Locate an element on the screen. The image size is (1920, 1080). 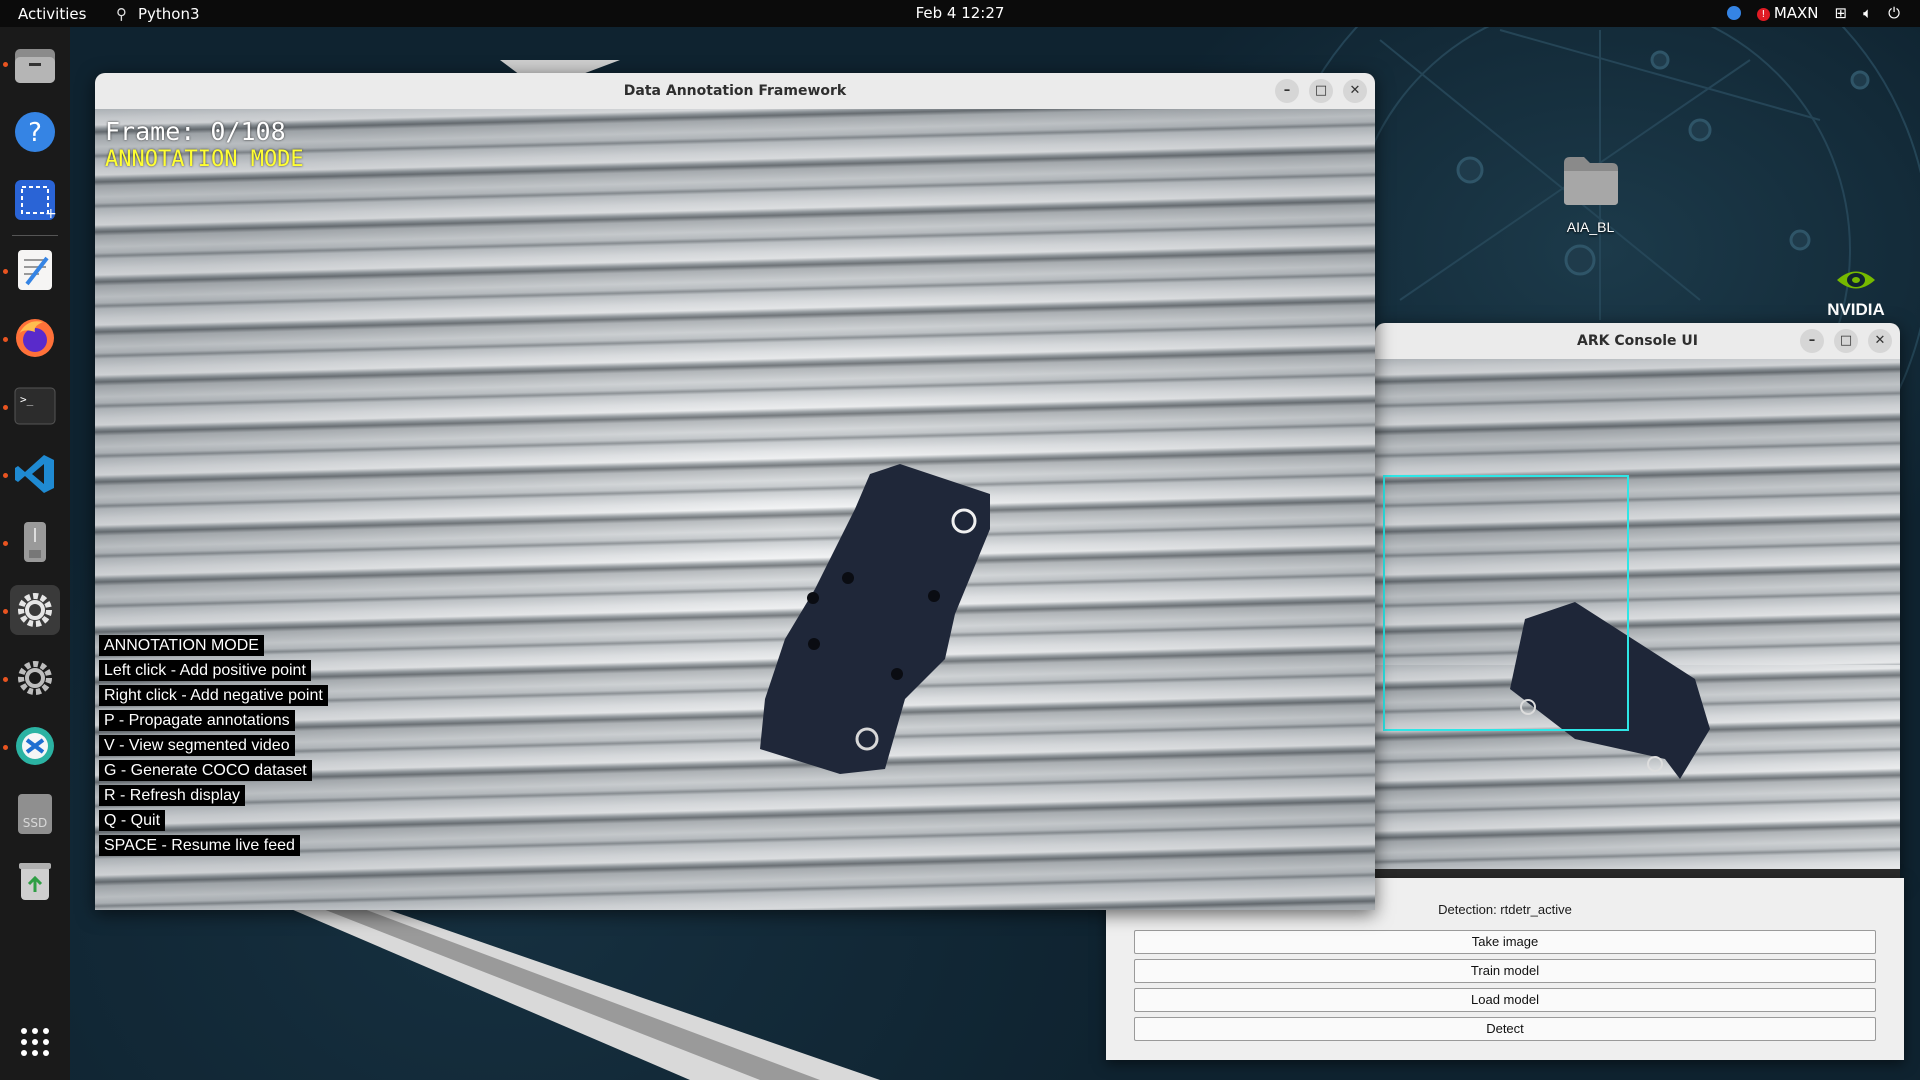
ark-feed-overlay is located at coordinates (1546, 627).